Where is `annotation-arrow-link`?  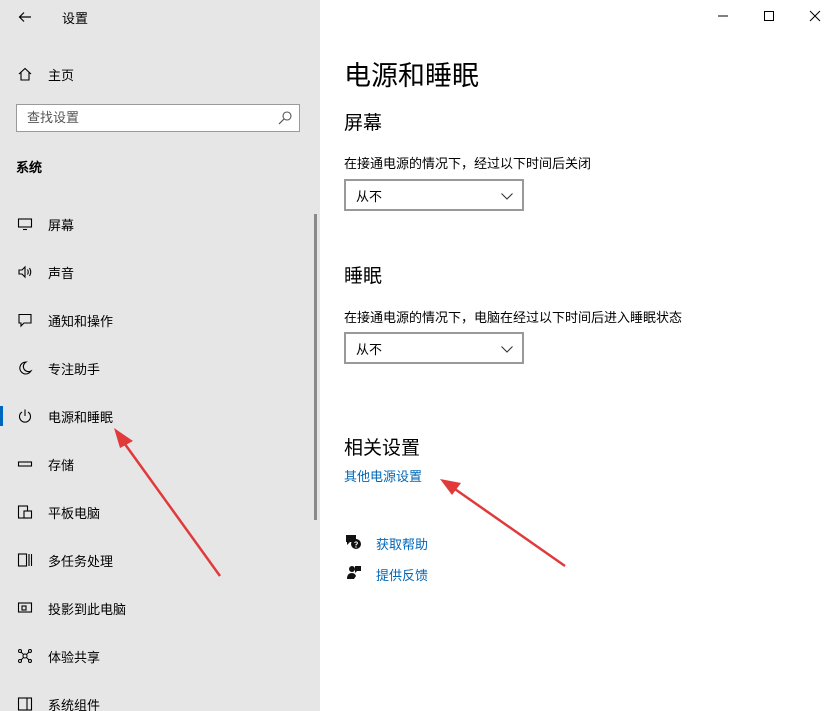
annotation-arrow-link is located at coordinates (503, 523).